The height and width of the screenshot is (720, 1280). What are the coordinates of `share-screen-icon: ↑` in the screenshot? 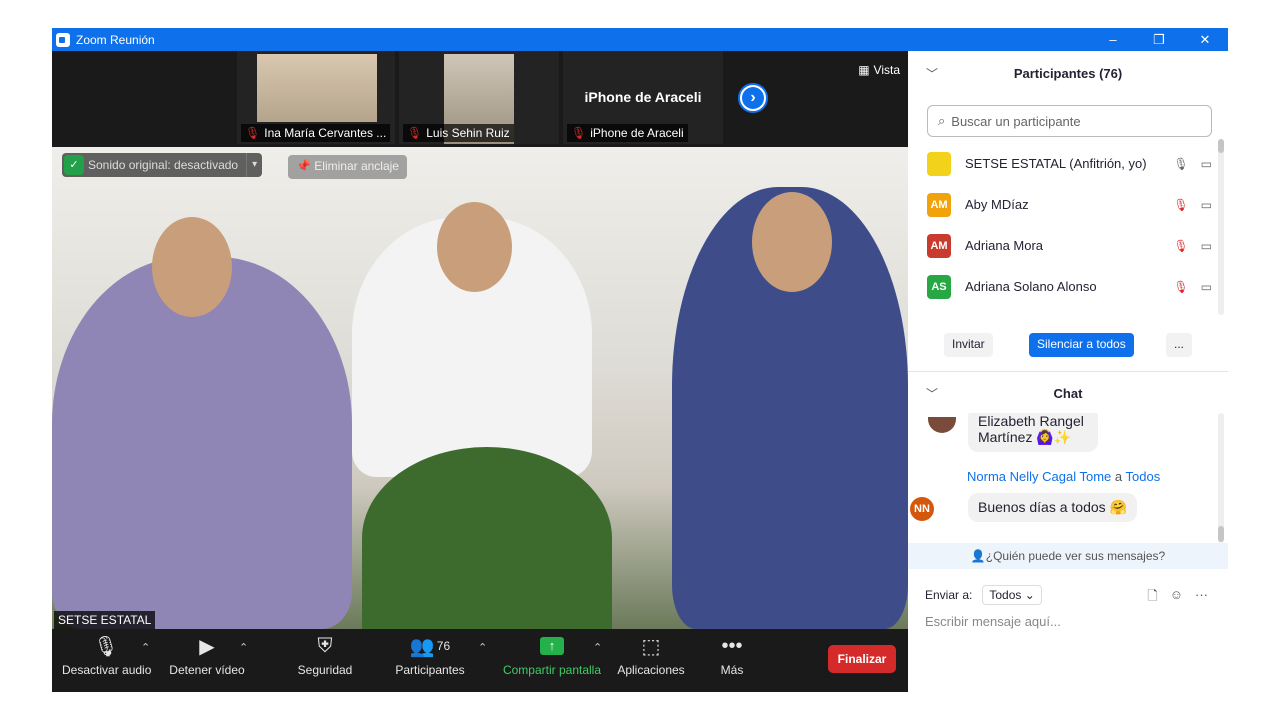 It's located at (552, 646).